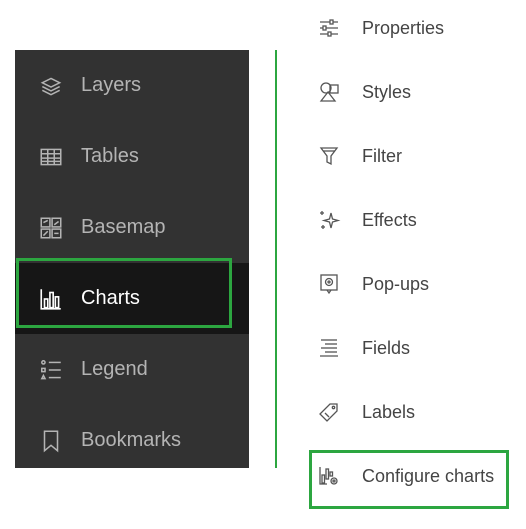 The height and width of the screenshot is (529, 526). I want to click on nav-item-charts: Charts, so click(132, 298).